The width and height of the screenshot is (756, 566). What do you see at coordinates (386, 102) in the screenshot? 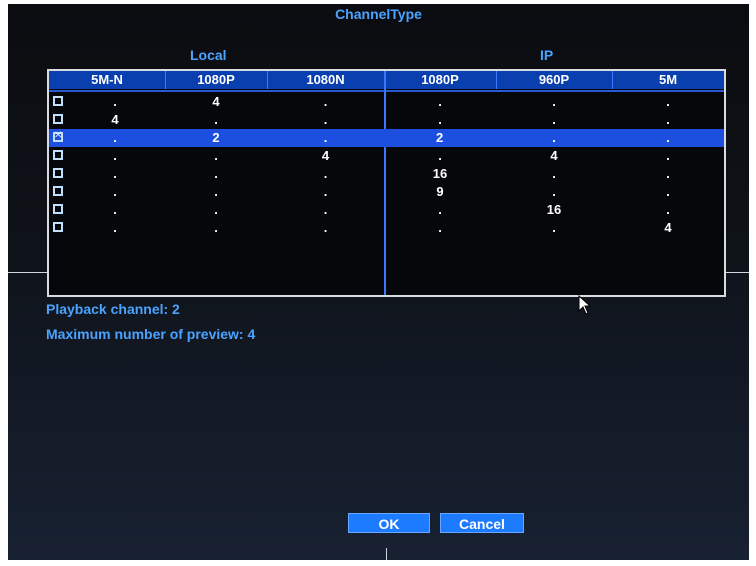
I see `table-row: . 4 . . . .` at bounding box center [386, 102].